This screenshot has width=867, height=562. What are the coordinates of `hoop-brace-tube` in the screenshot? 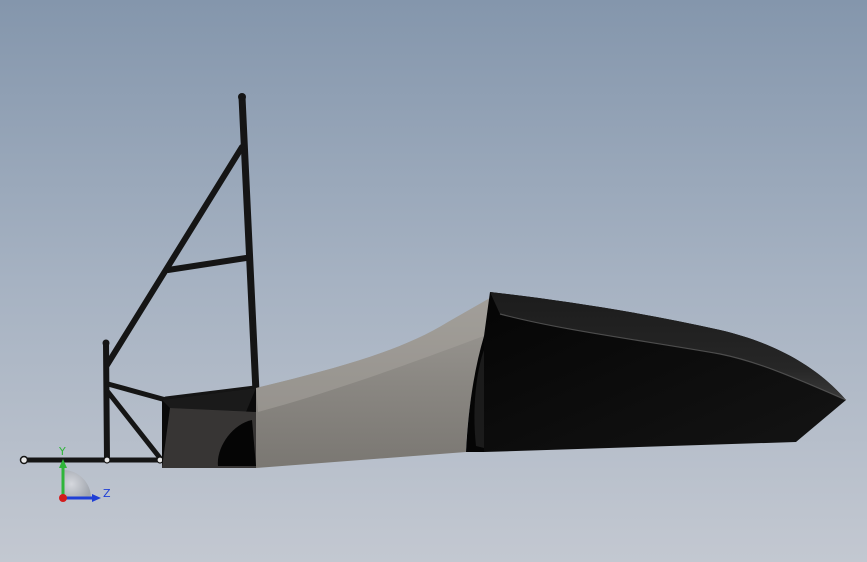 It's located at (174, 256).